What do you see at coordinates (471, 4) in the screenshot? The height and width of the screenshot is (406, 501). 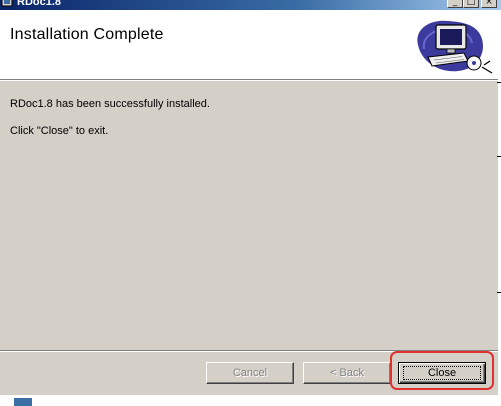 I see `maximize-button: □` at bounding box center [471, 4].